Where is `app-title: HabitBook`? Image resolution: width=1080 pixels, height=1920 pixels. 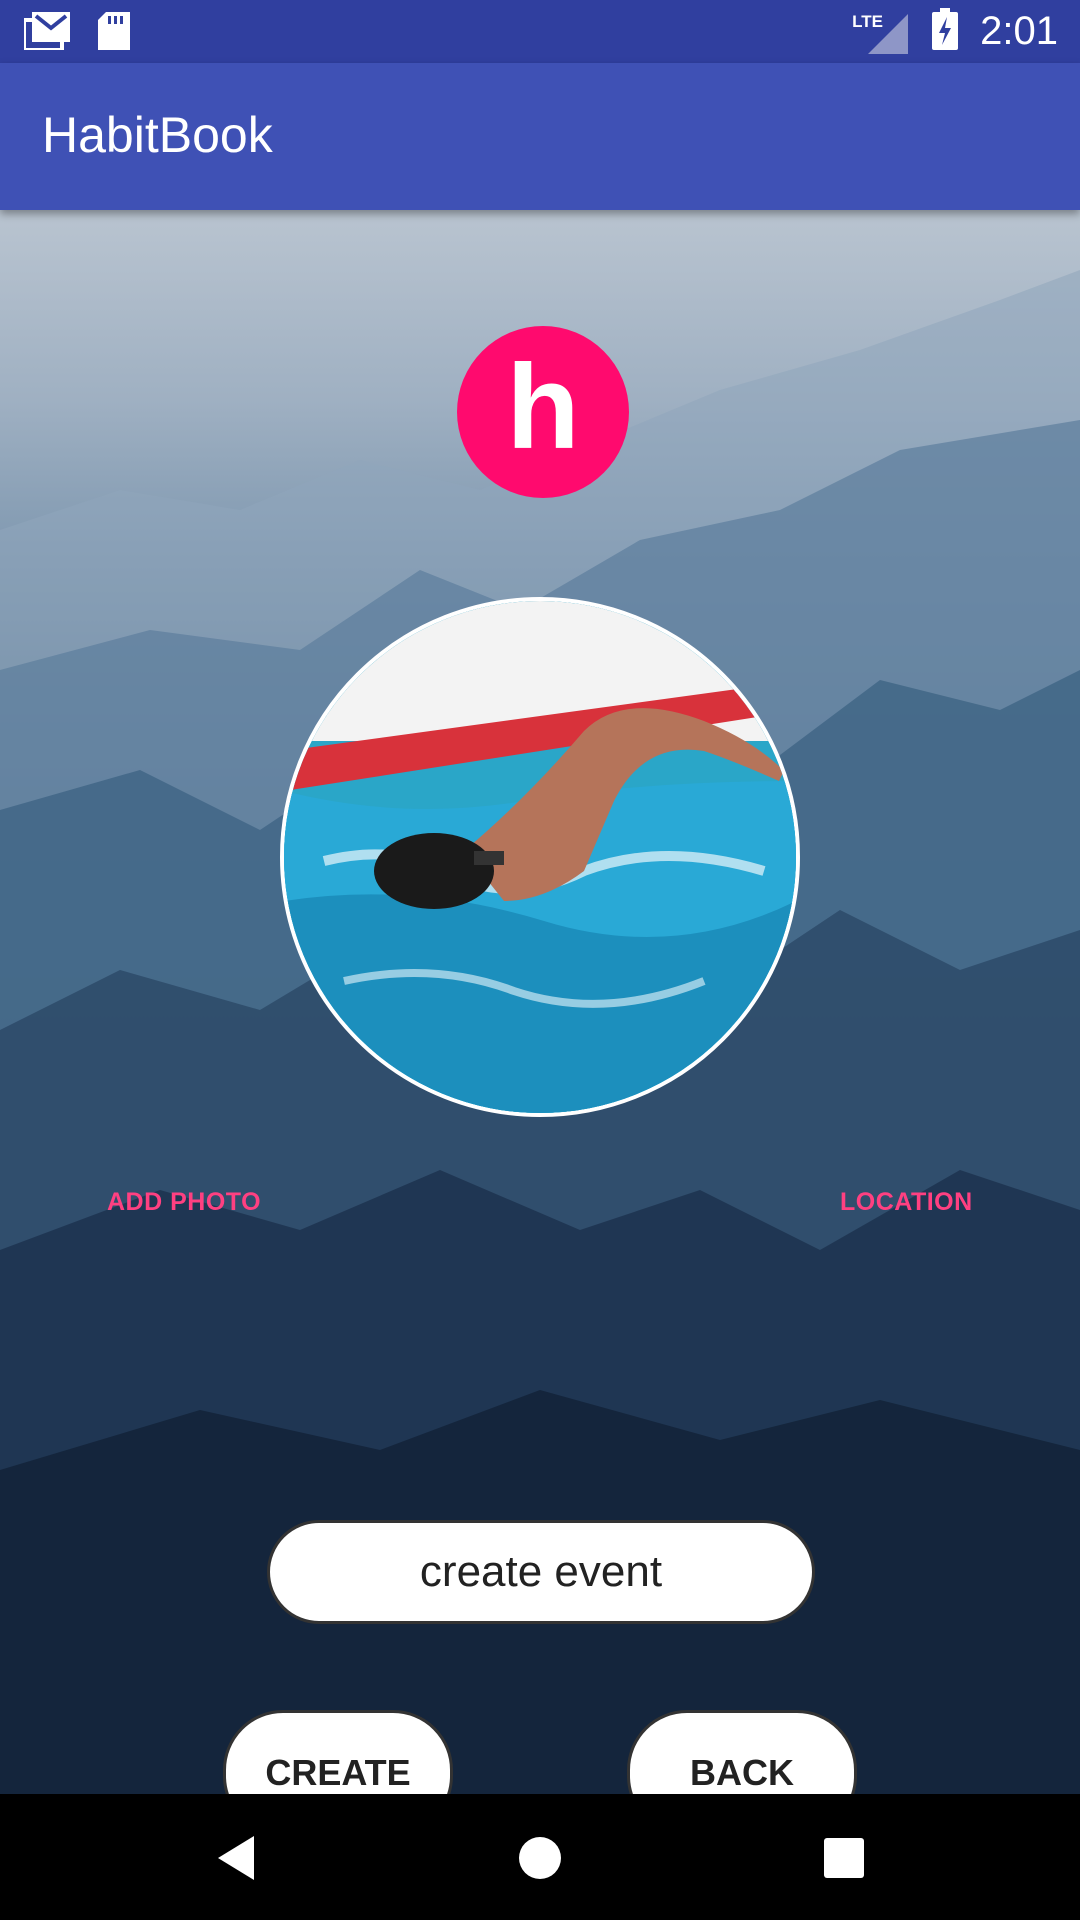 app-title: HabitBook is located at coordinates (157, 135).